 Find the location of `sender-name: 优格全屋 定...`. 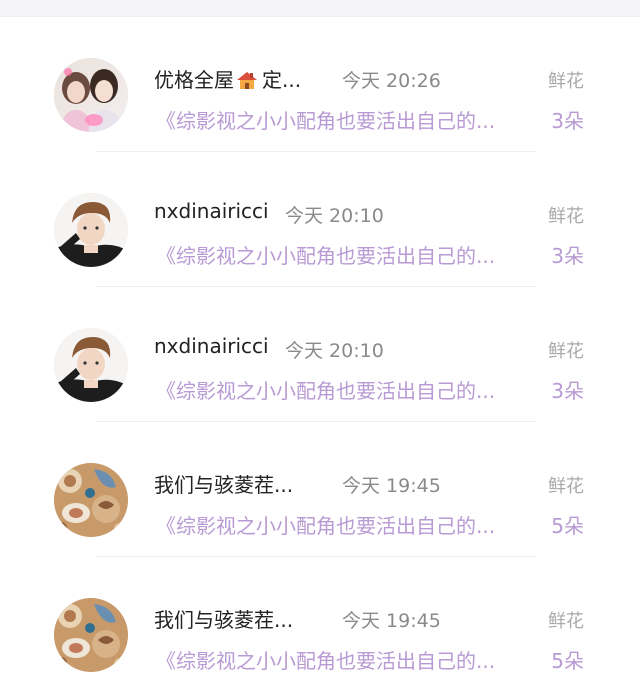

sender-name: 优格全屋 定... is located at coordinates (227, 78).